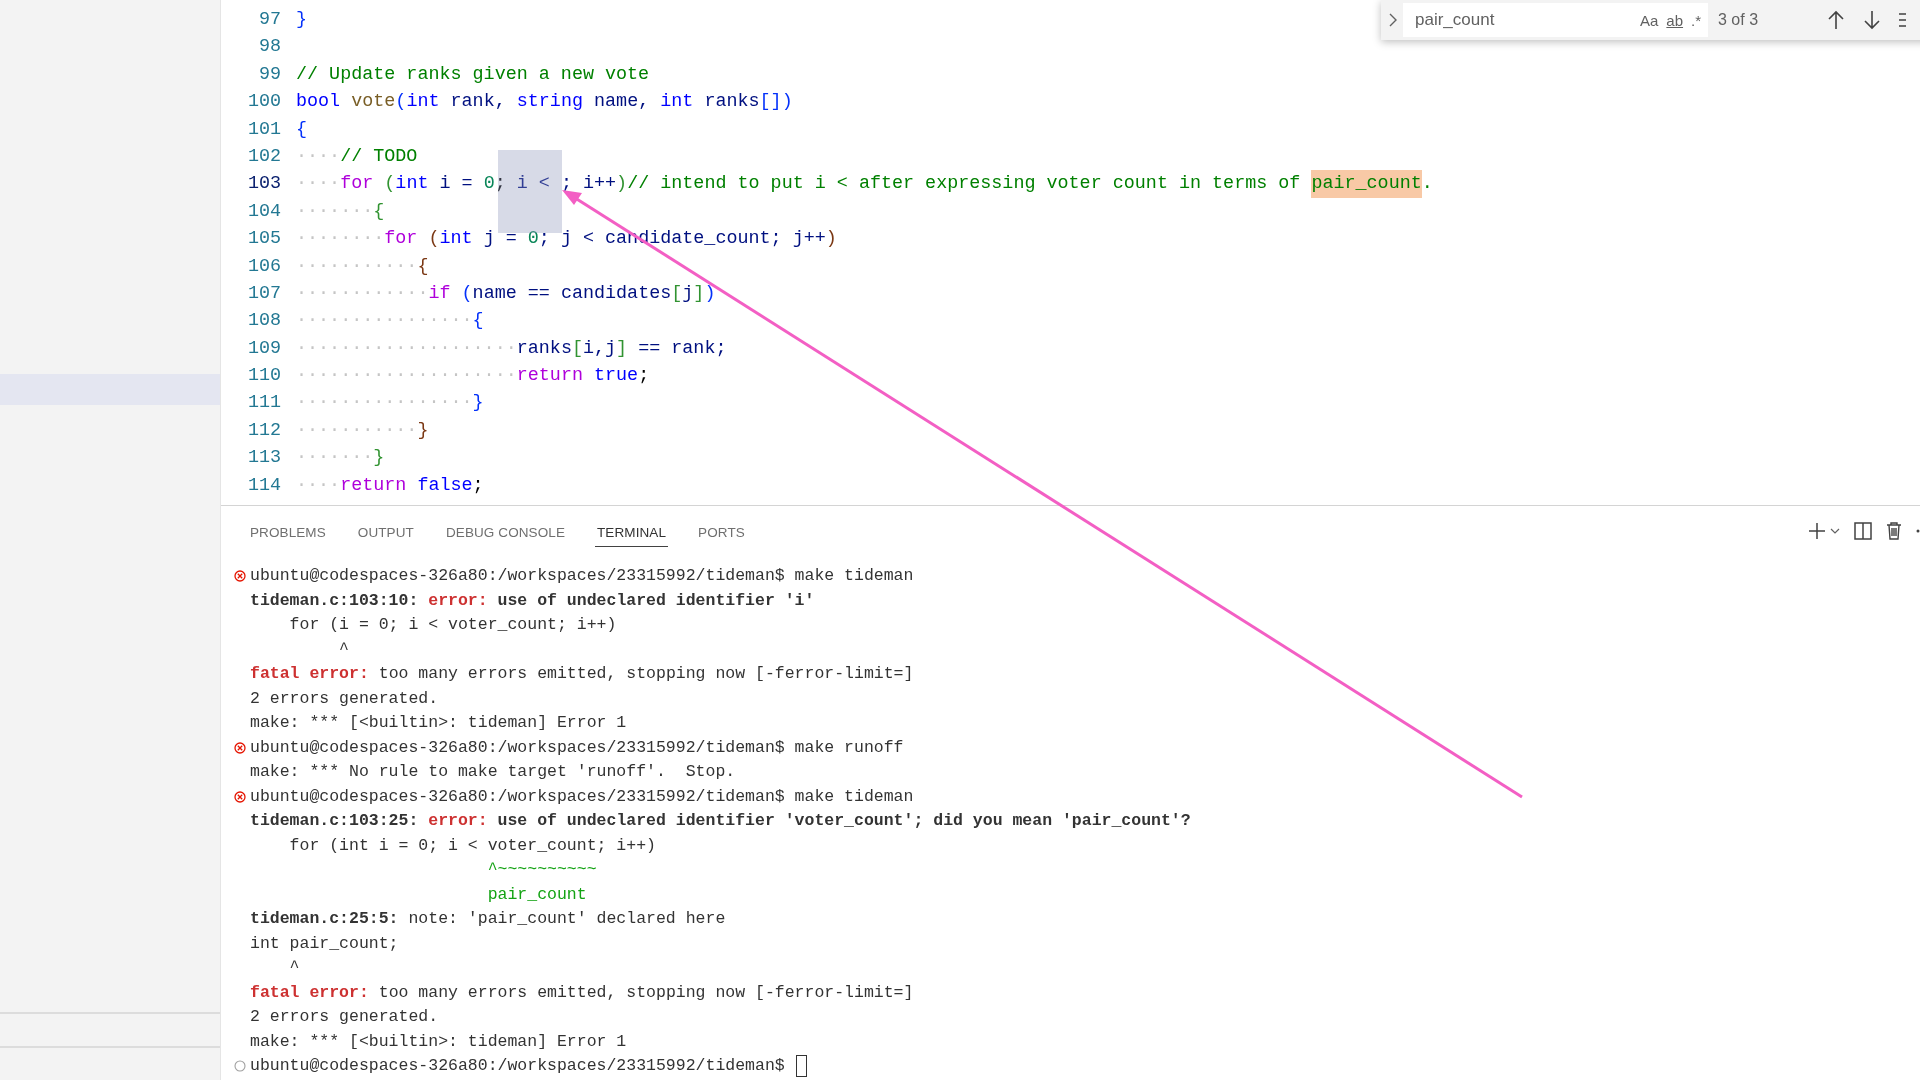  I want to click on code-line: bool vote(int rank, string name, int ranks[]), so click(544, 102).